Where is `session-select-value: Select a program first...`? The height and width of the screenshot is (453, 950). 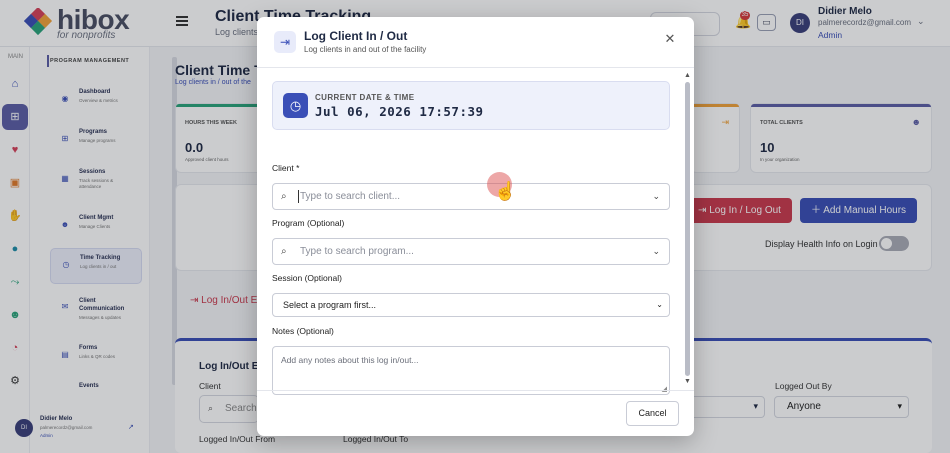 session-select-value: Select a program first... is located at coordinates (330, 305).